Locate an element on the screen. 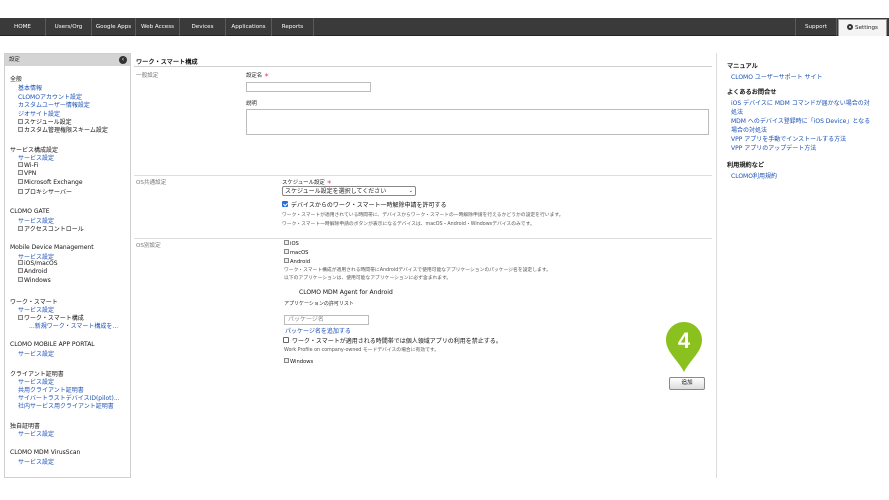  name-input is located at coordinates (308, 87).